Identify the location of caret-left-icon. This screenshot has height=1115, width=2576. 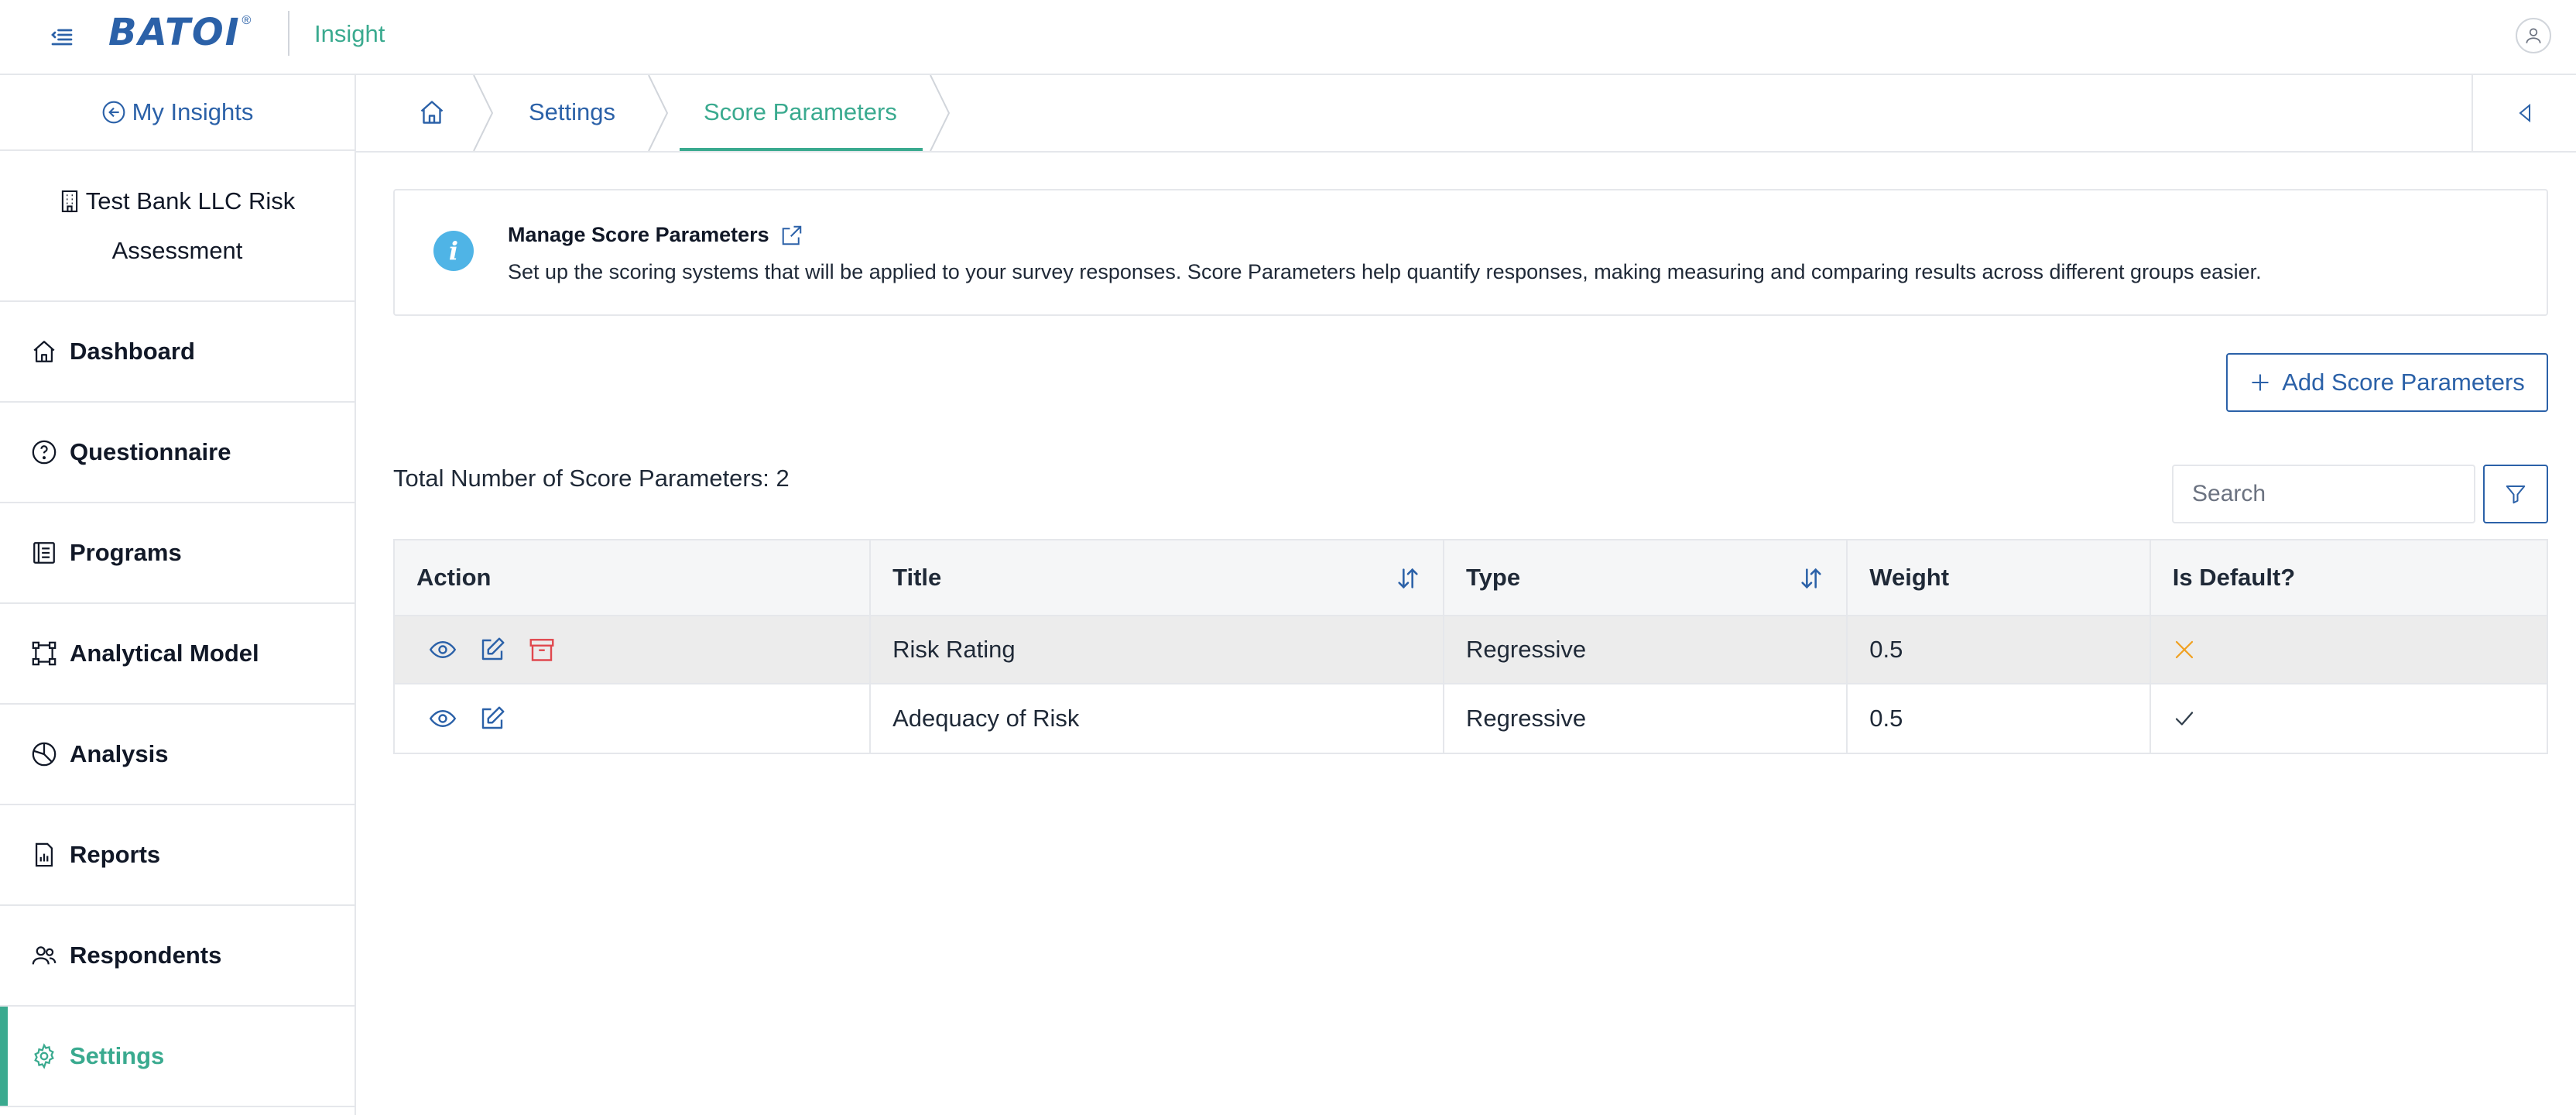
(2525, 113).